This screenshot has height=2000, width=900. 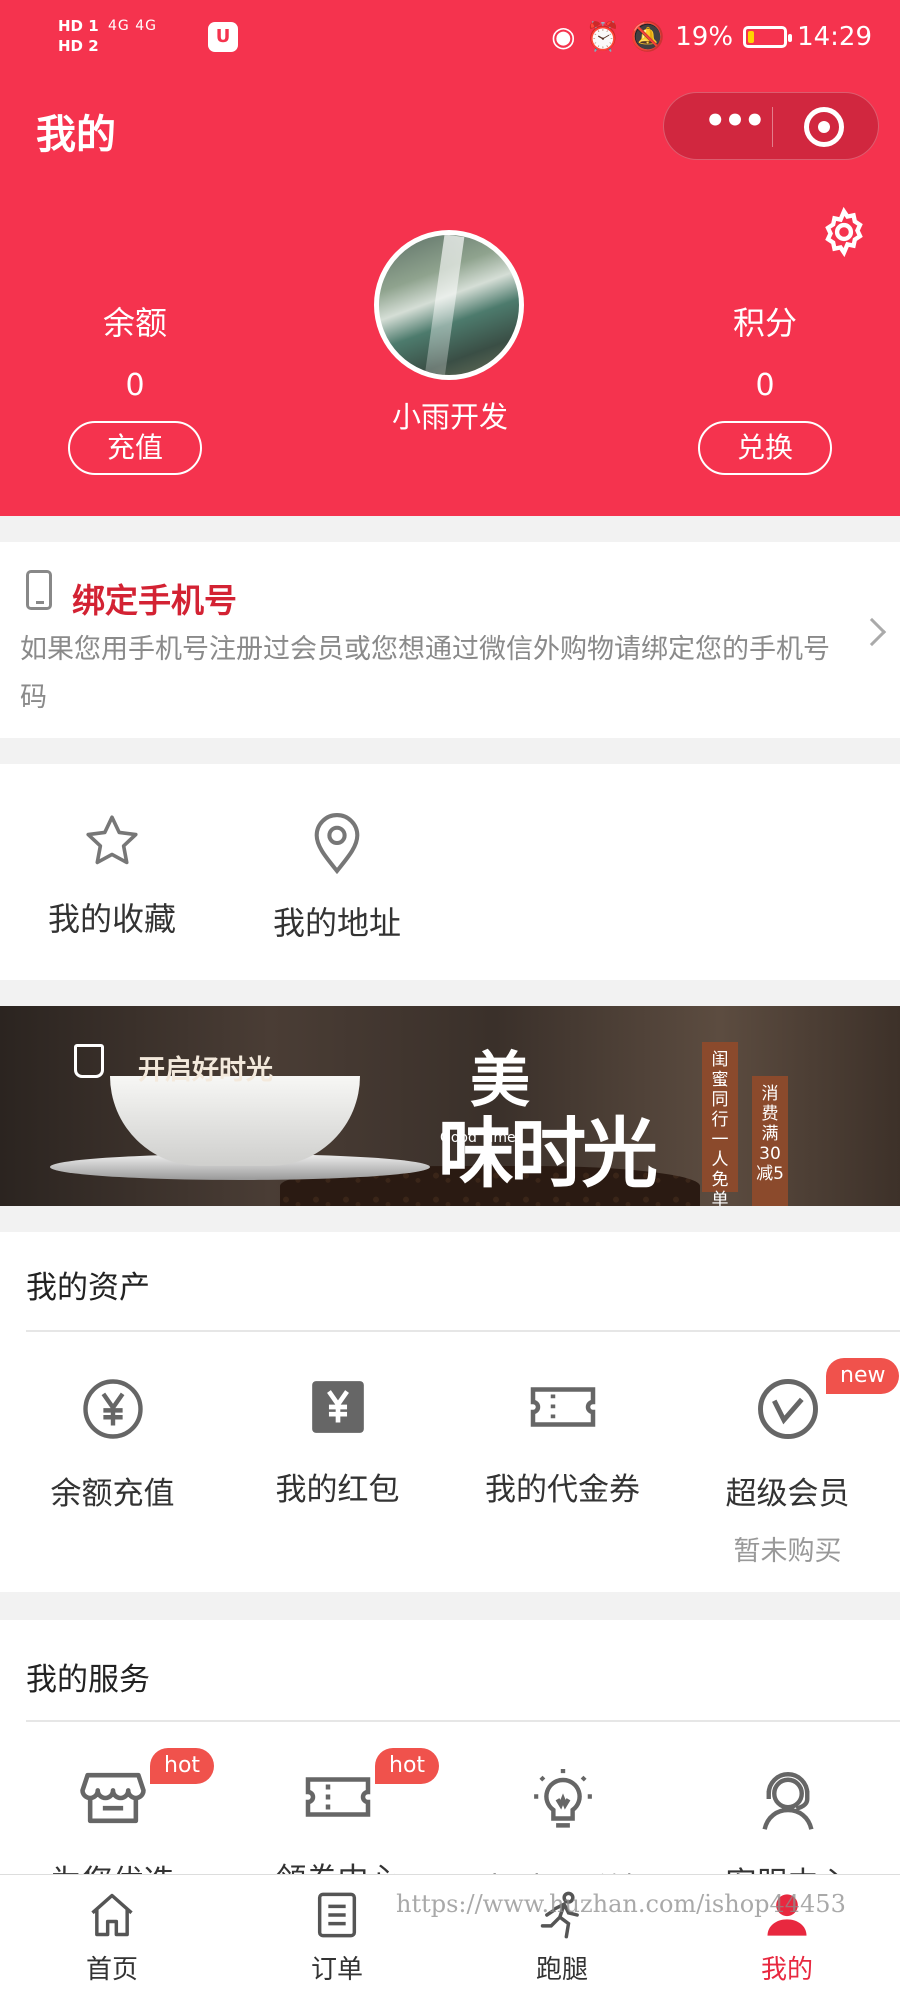 What do you see at coordinates (112, 1915) in the screenshot?
I see `home-icon` at bounding box center [112, 1915].